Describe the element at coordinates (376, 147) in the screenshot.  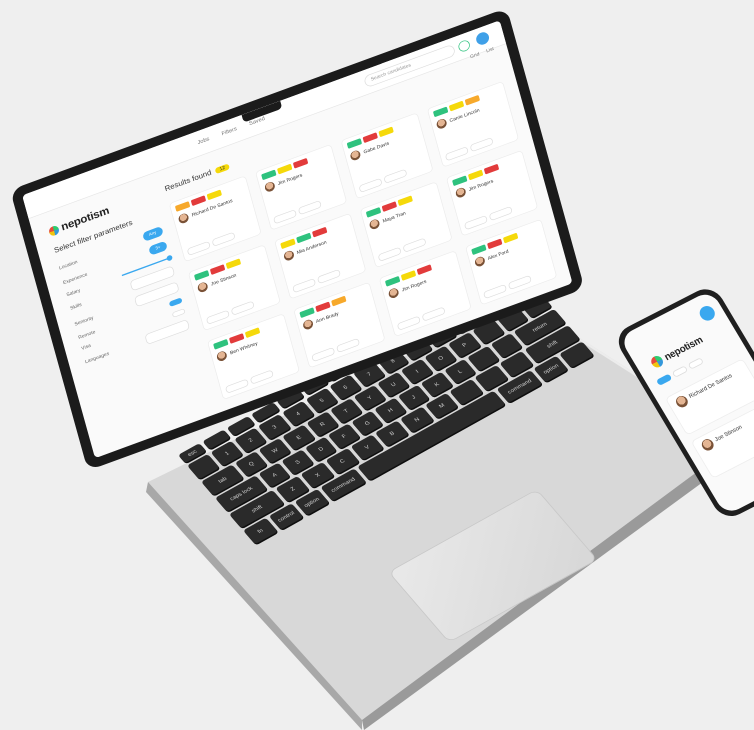
I see `candidate-name: Gabe Davis` at that location.